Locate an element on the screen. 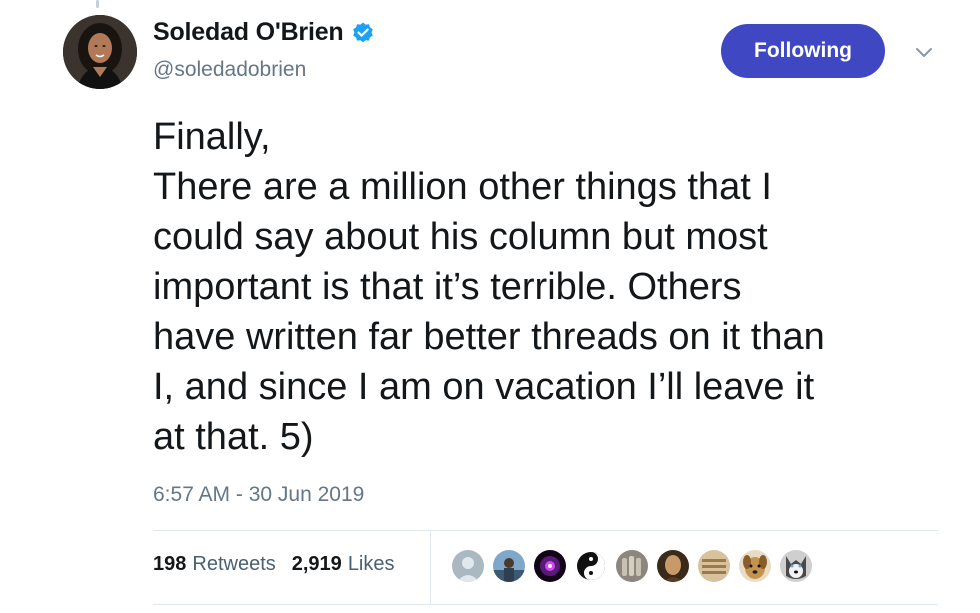 Image resolution: width=980 pixels, height=613 pixels. likes-label: Likes is located at coordinates (371, 564).